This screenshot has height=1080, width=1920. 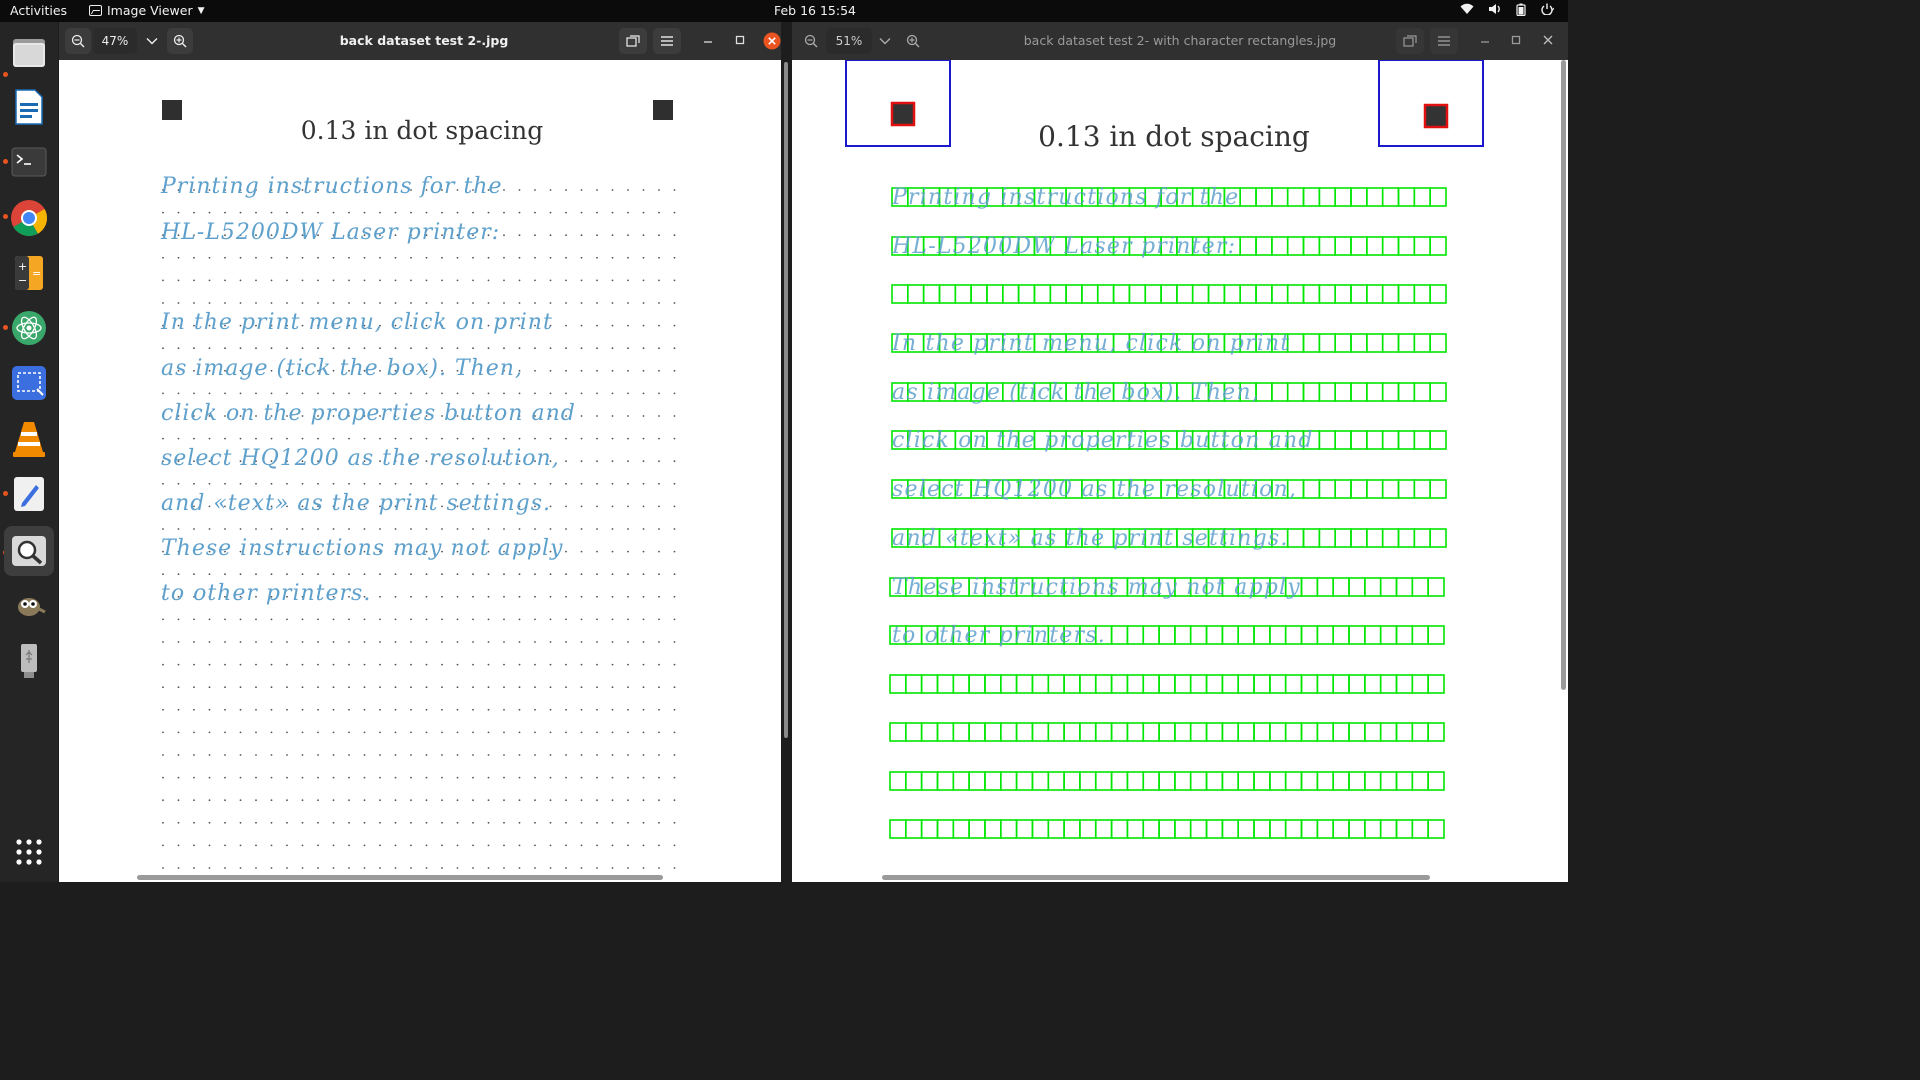 What do you see at coordinates (1467, 11) in the screenshot?
I see `wifi-icon` at bounding box center [1467, 11].